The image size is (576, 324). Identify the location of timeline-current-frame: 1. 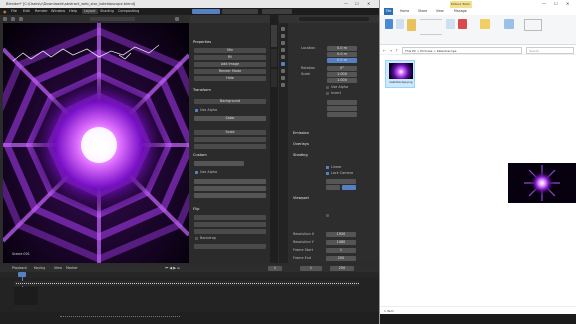
(275, 268).